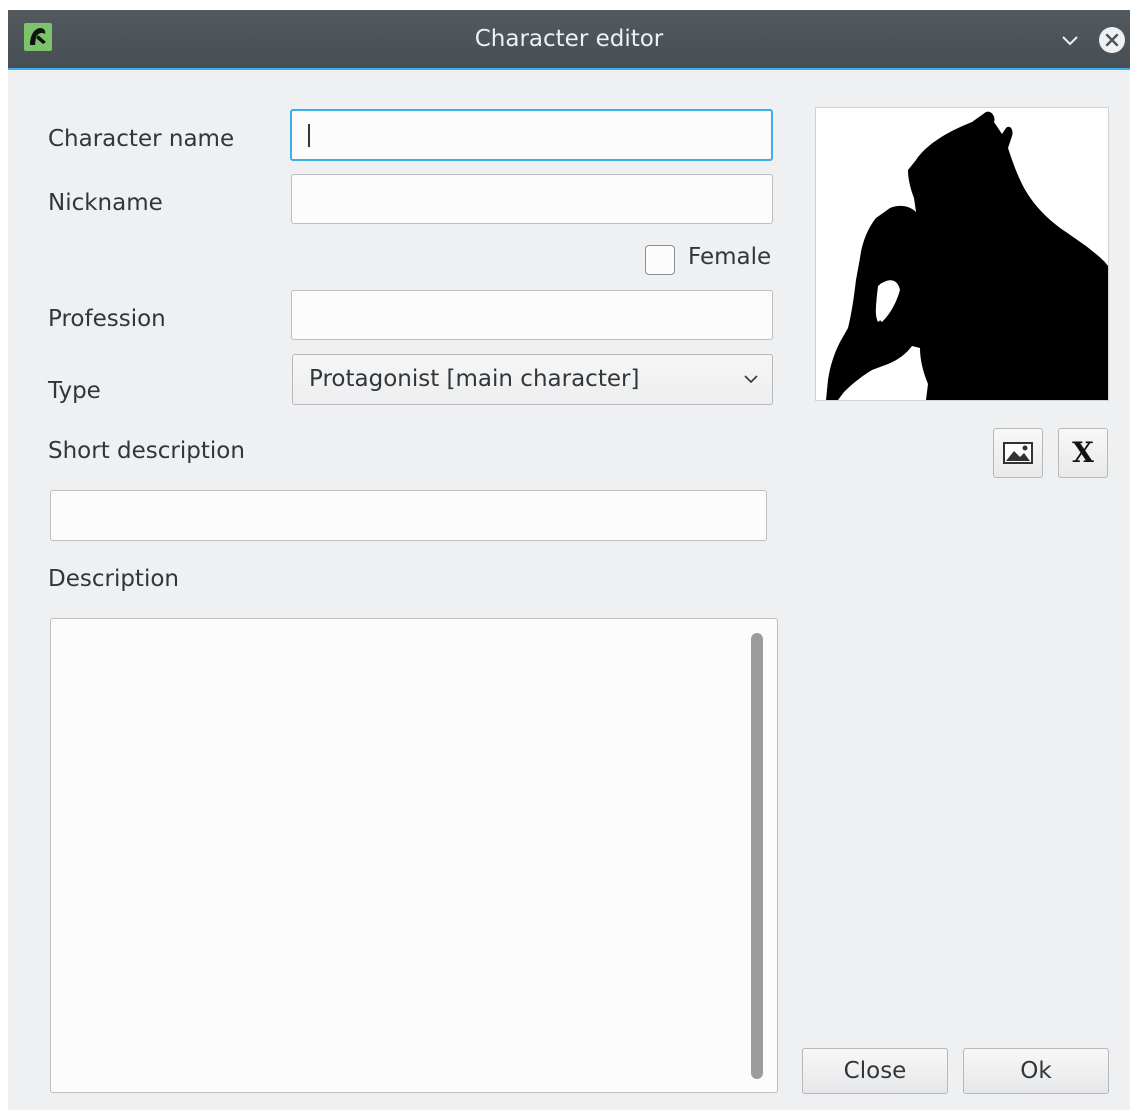 This screenshot has width=1138, height=1115. I want to click on title-bar: Character editor, so click(569, 40).